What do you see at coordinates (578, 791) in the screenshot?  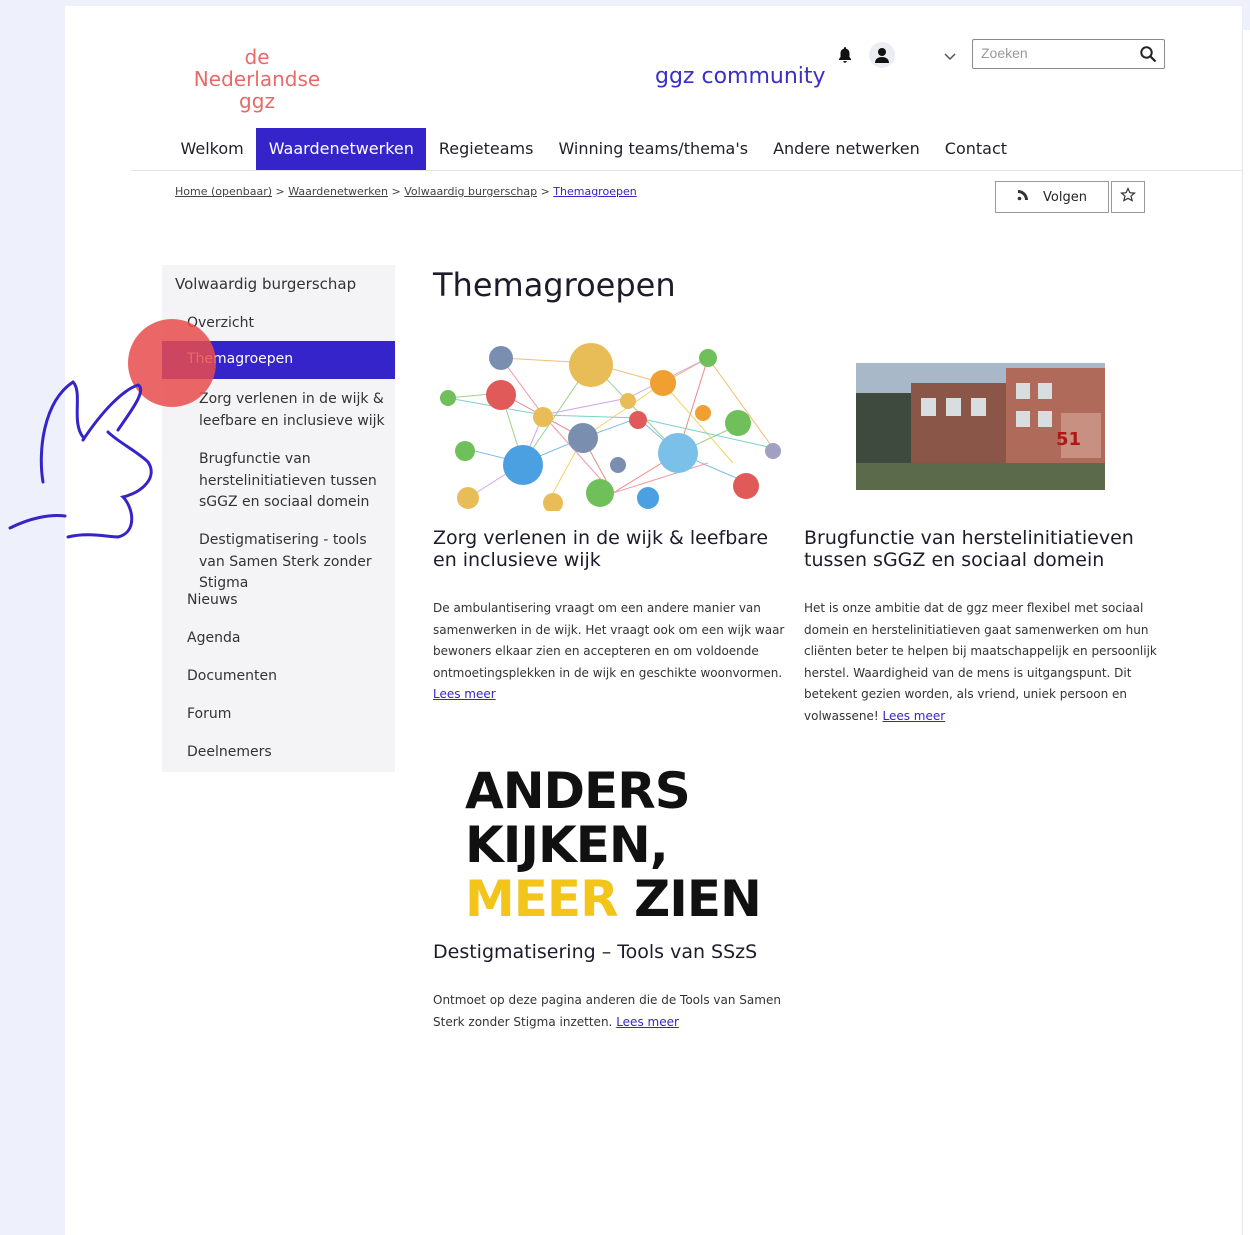 I see `image-line: ANDERS` at bounding box center [578, 791].